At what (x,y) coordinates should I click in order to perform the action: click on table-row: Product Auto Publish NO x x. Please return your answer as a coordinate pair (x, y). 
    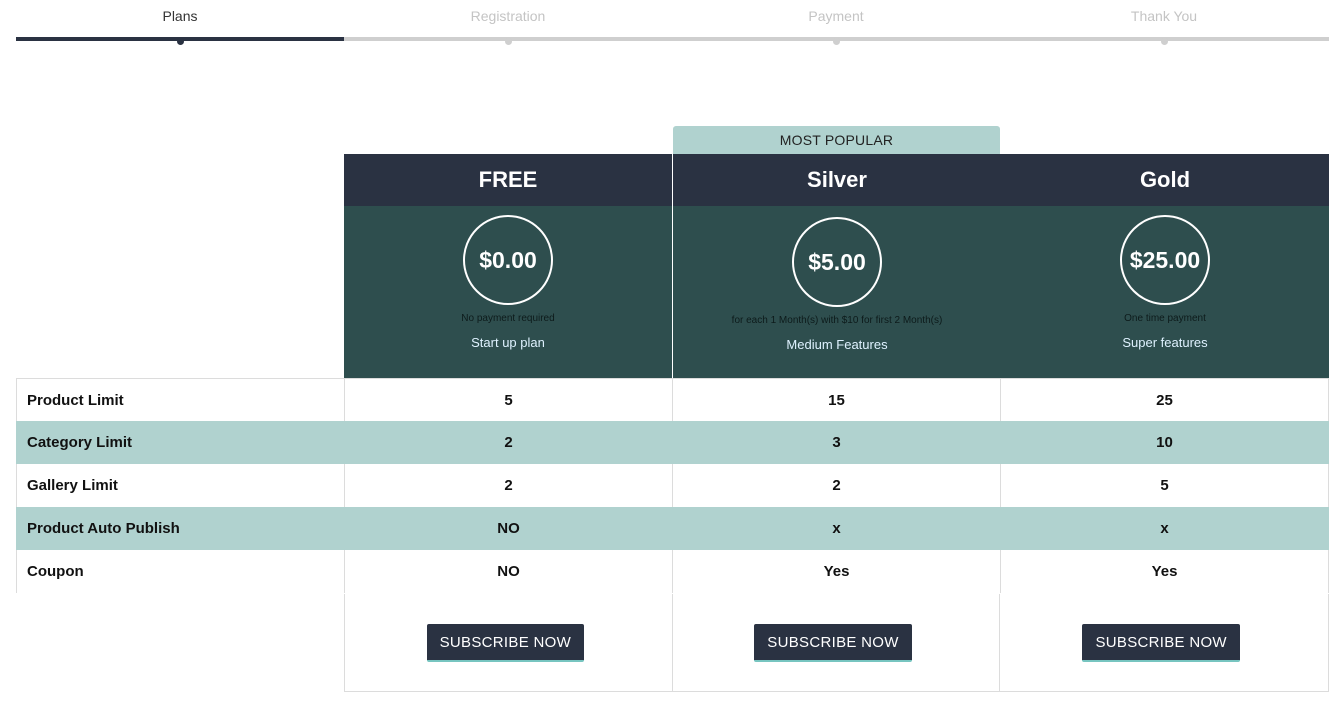
    Looking at the image, I should click on (672, 528).